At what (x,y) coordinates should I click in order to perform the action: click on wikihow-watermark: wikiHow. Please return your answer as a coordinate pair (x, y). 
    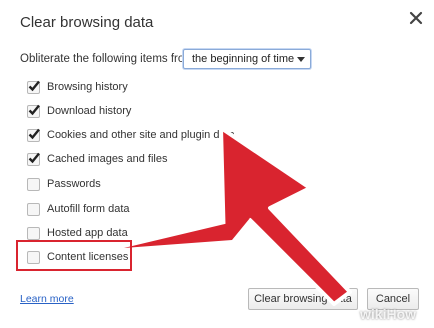
    Looking at the image, I should click on (388, 314).